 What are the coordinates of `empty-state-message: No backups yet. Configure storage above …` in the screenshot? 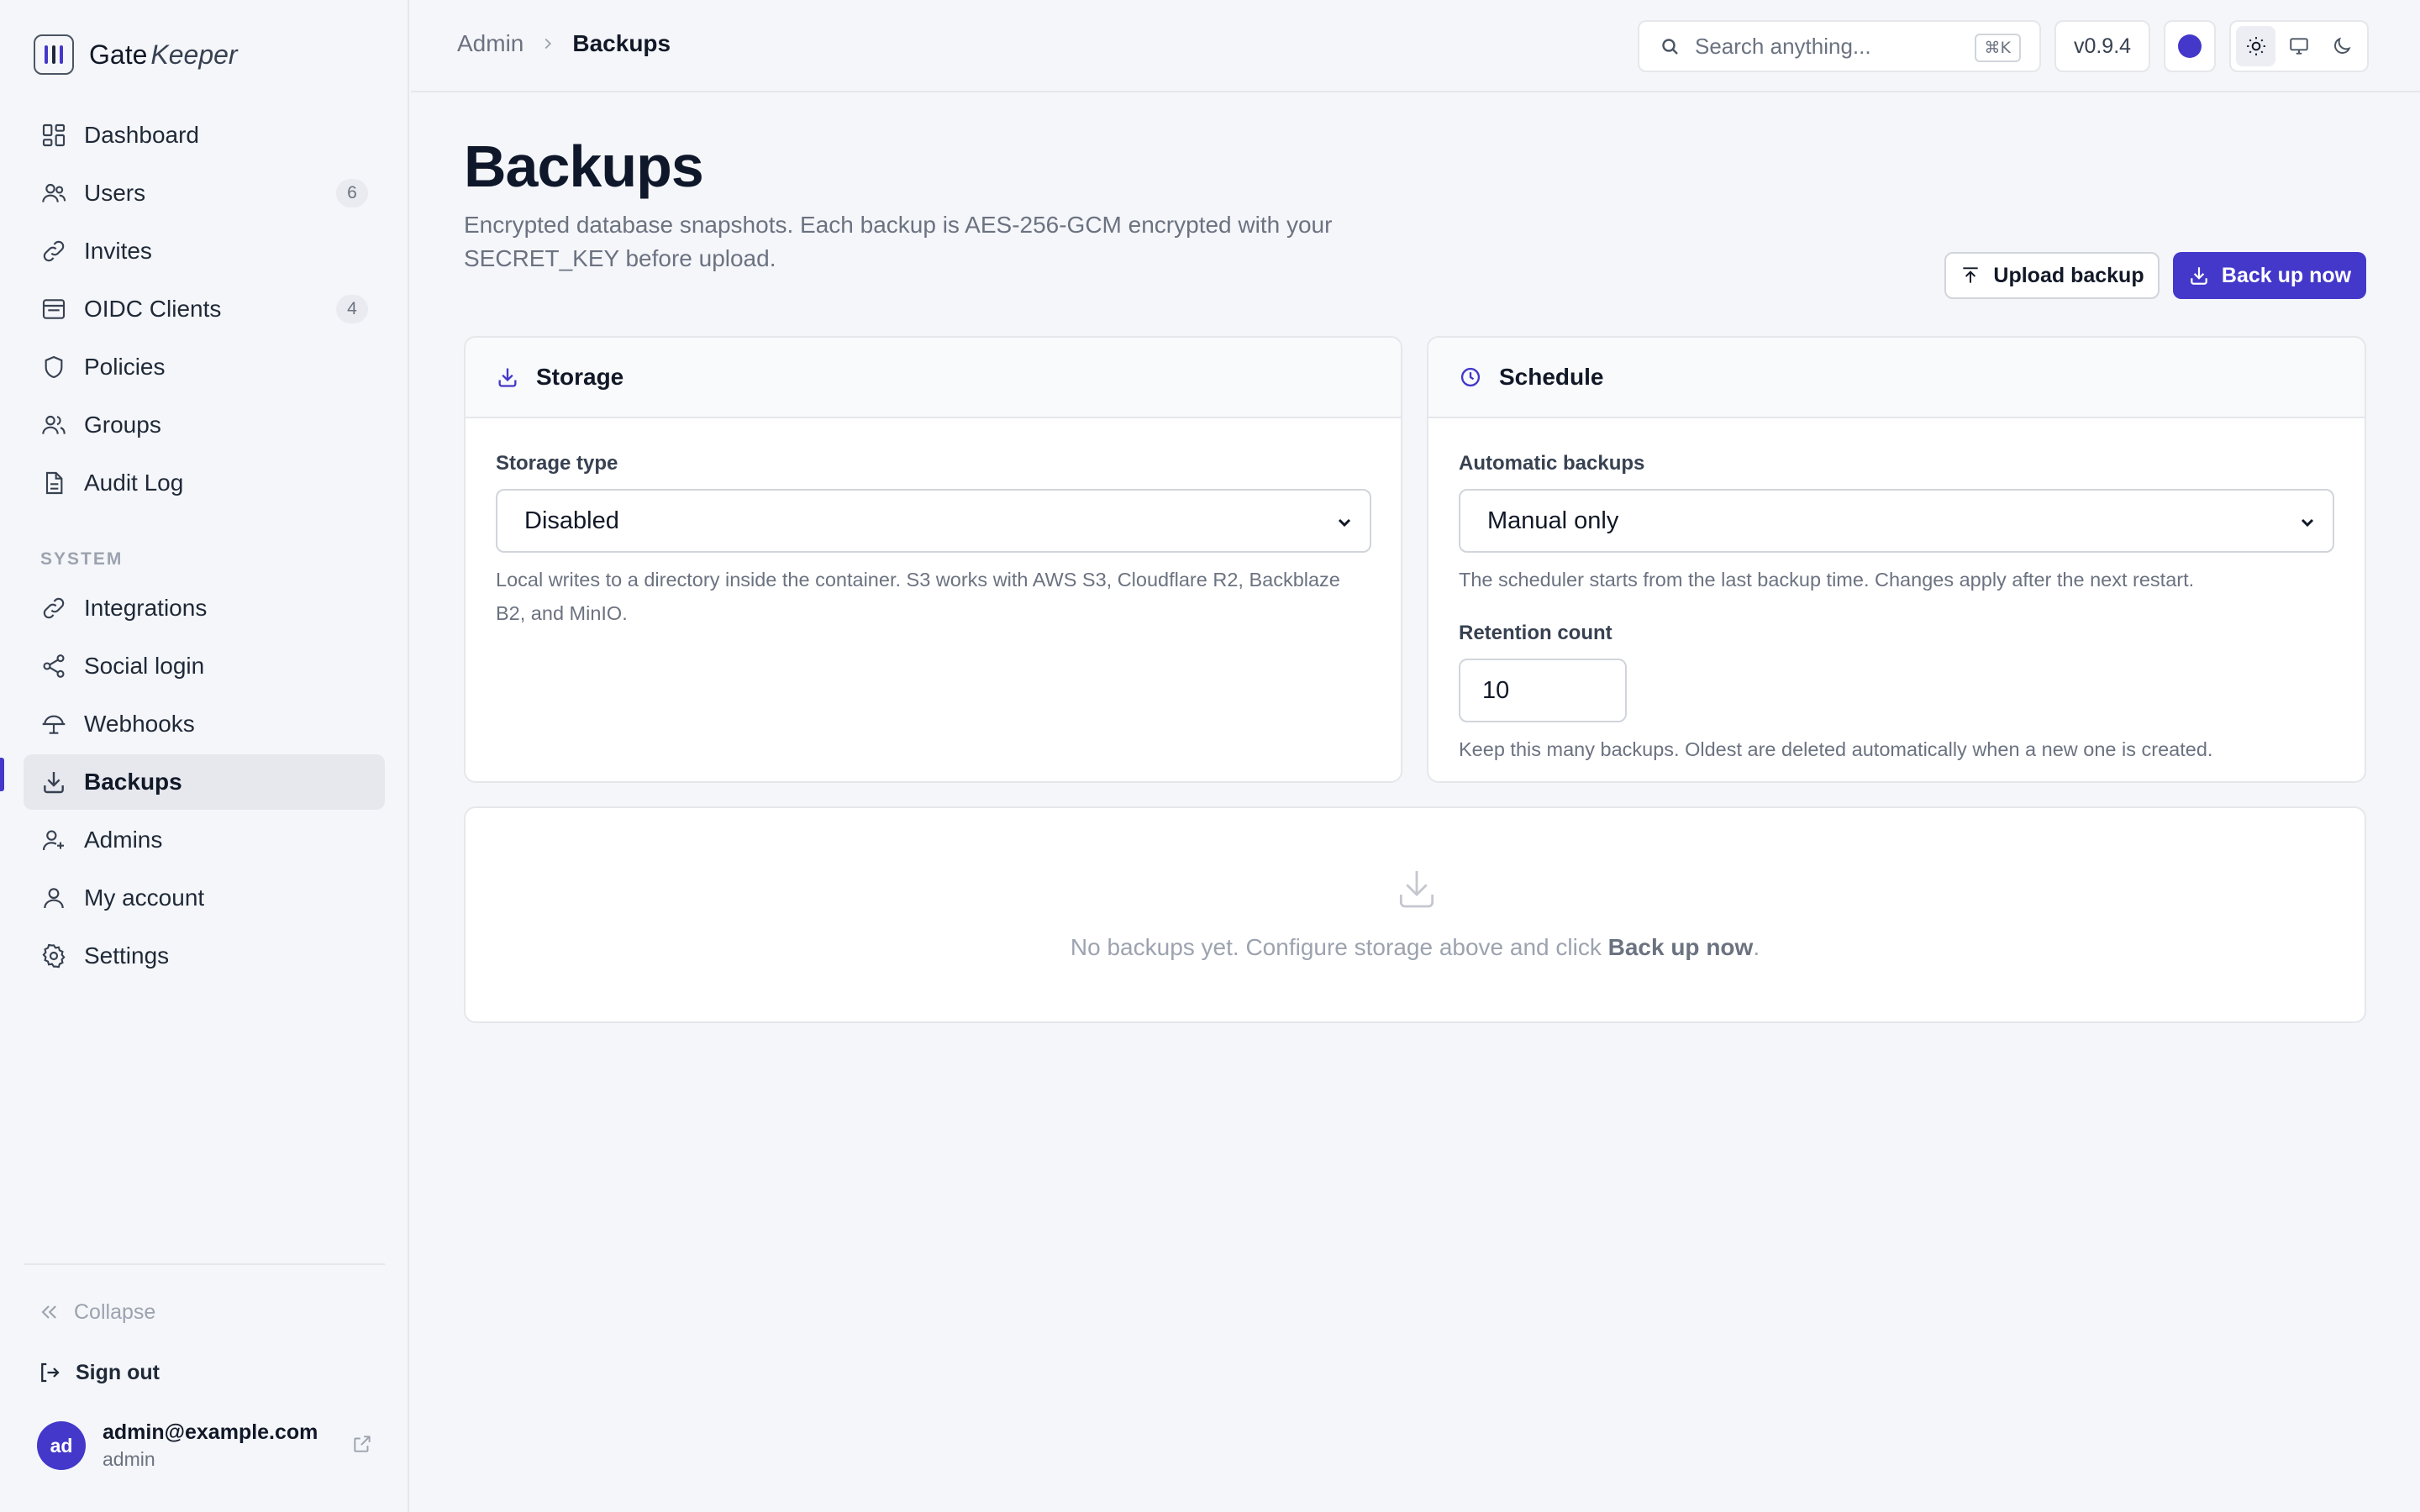 It's located at (1415, 947).